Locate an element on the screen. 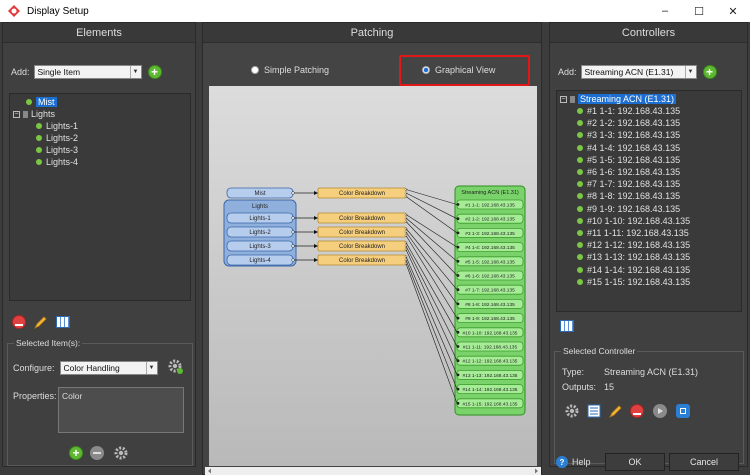 This screenshot has height=475, width=750. light-node-label: Lights-3 is located at coordinates (260, 247).